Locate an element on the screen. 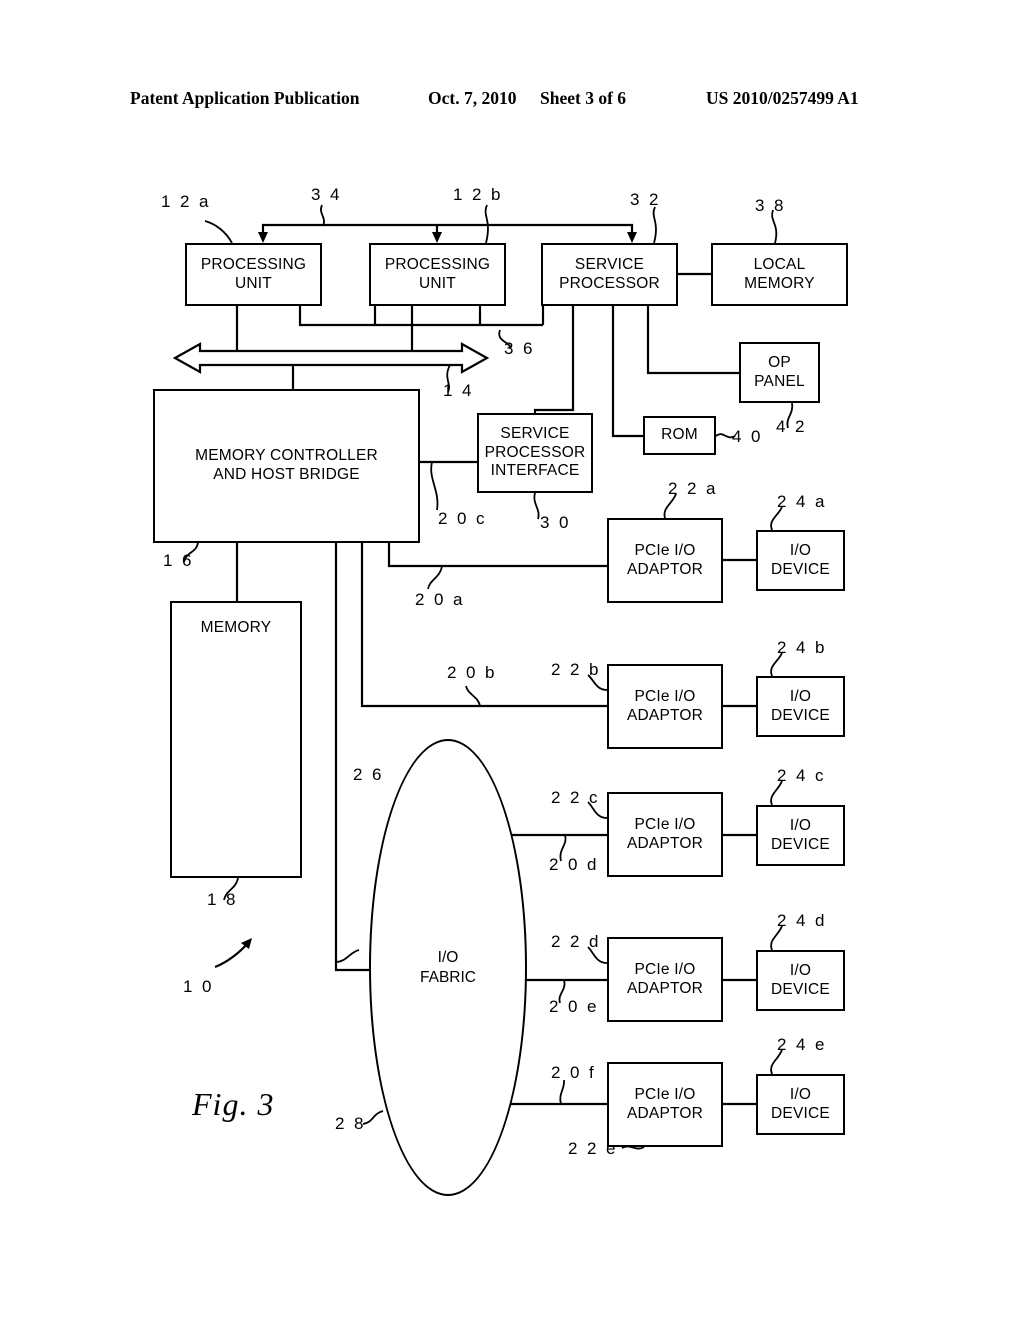 The image size is (1024, 1320). service-processor-box: SERVICE PROCESSOR is located at coordinates (609, 274).